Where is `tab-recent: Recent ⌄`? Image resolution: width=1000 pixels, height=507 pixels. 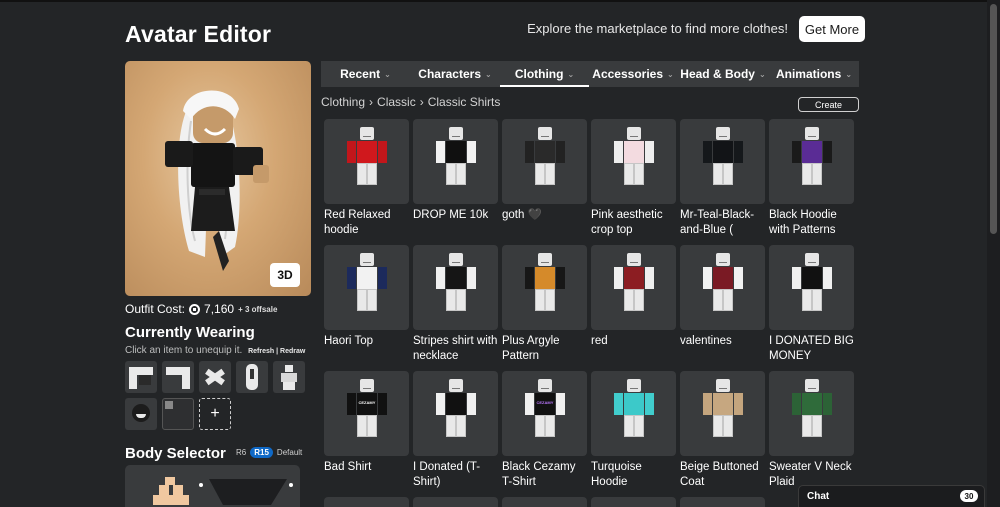
tab-recent: Recent ⌄ is located at coordinates (365, 74).